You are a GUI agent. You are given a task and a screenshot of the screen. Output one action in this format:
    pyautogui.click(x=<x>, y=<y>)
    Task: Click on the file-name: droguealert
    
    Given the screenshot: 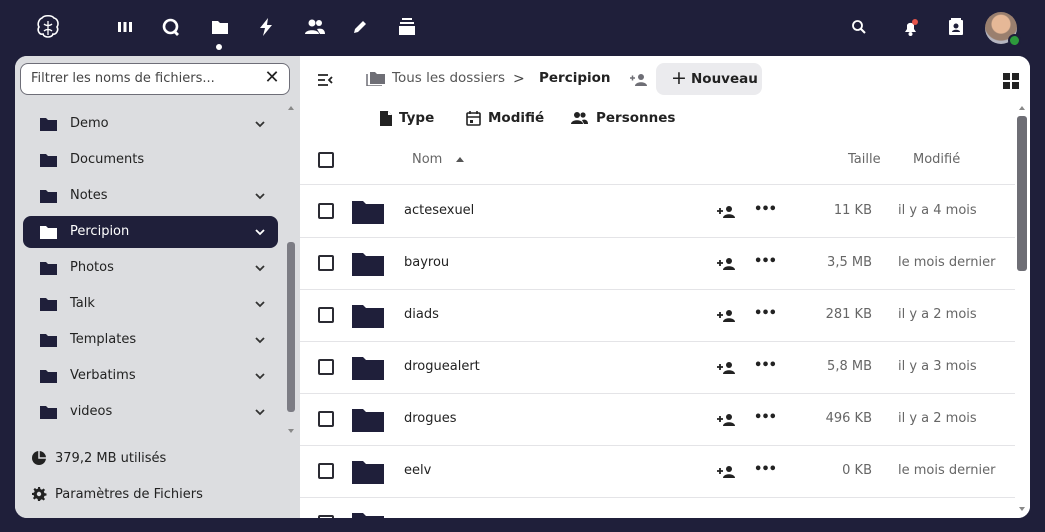 What is the action you would take?
    pyautogui.click(x=442, y=366)
    